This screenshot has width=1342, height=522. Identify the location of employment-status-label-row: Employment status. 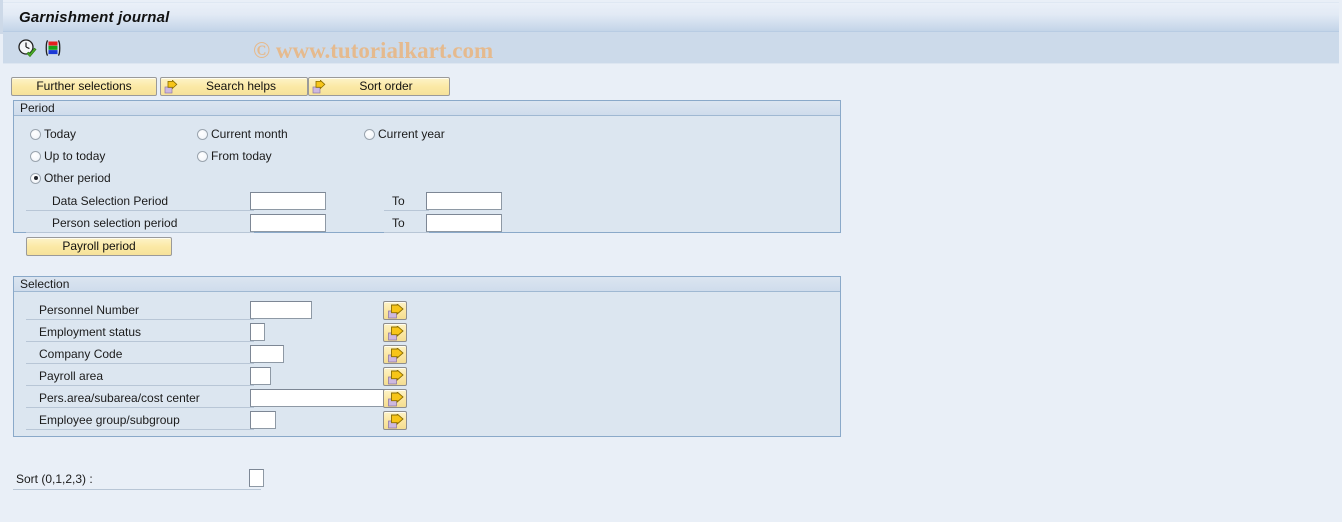
(140, 333).